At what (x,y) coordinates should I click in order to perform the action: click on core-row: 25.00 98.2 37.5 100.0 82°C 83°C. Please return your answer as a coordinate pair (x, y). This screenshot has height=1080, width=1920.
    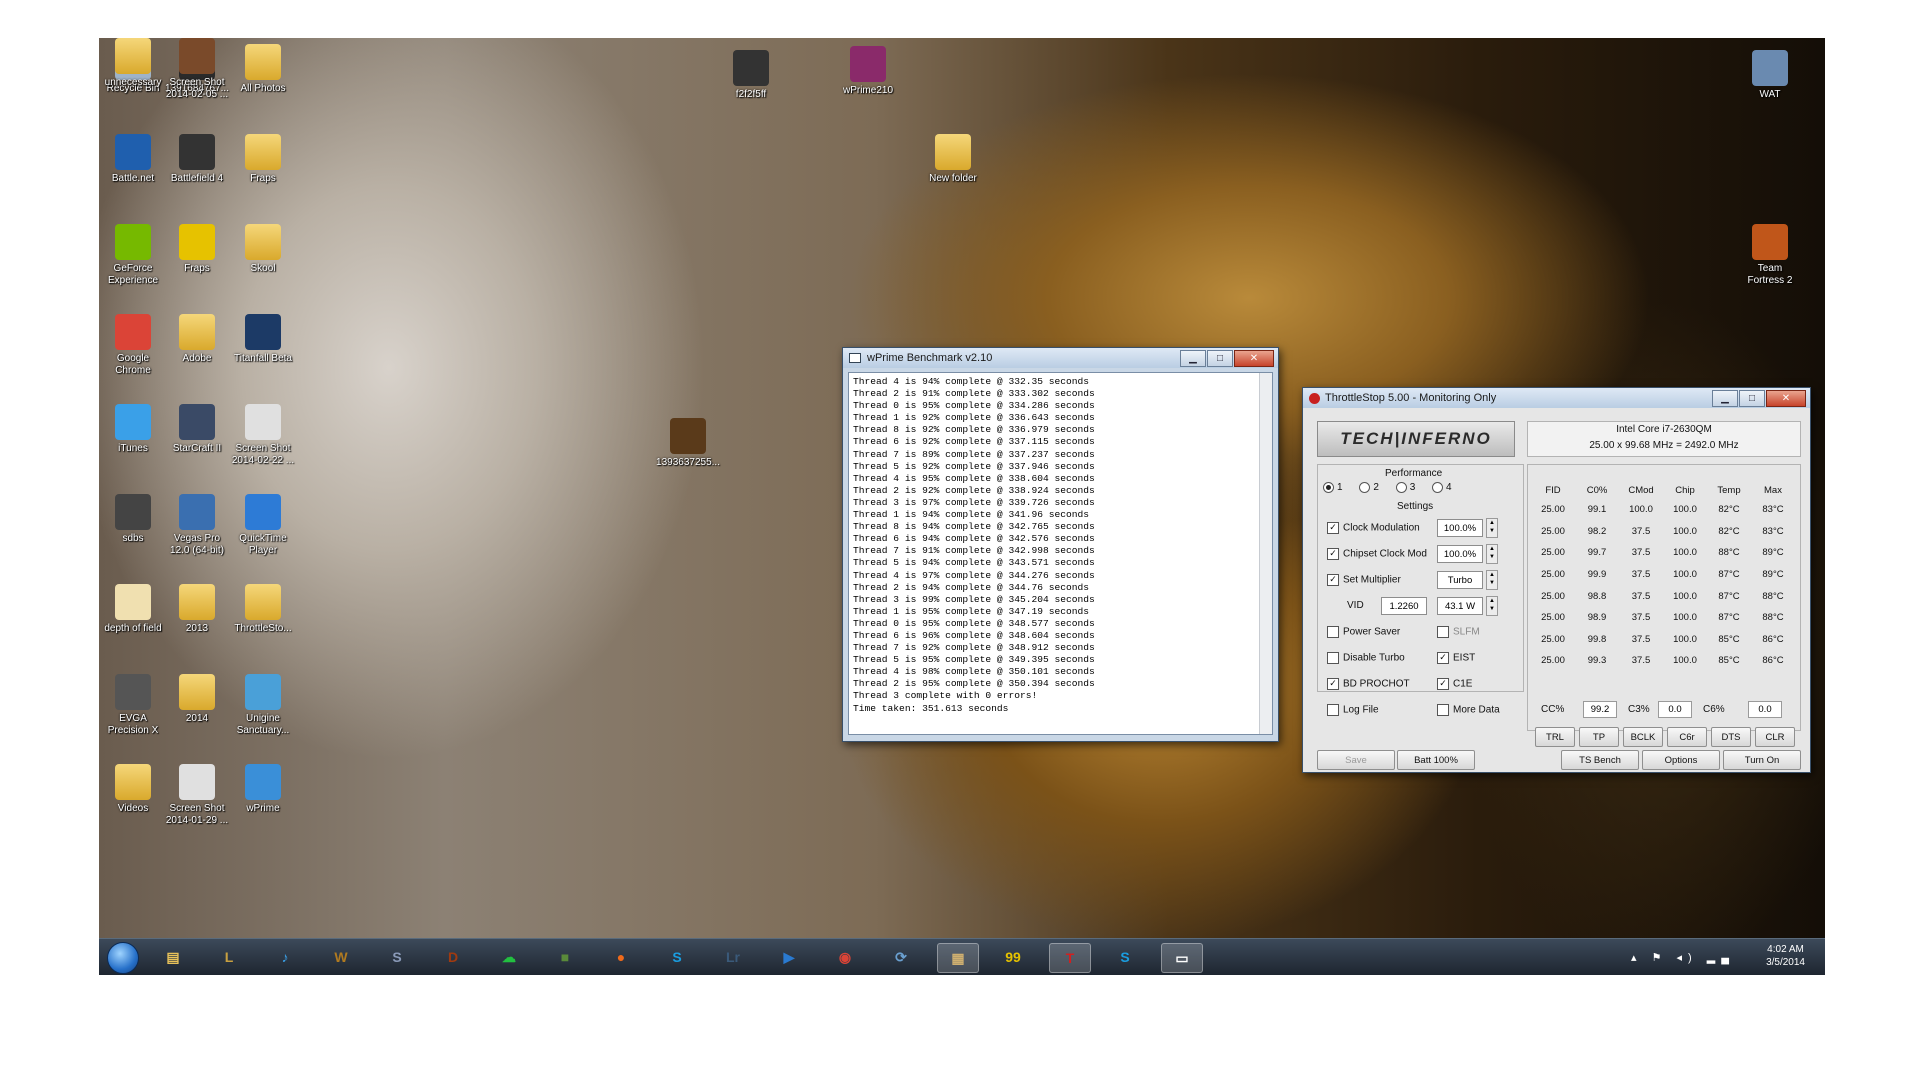
    Looking at the image, I should click on (1663, 532).